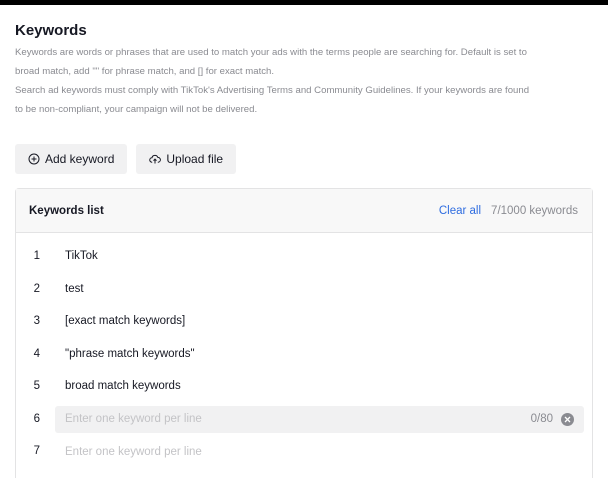 This screenshot has height=478, width=608. Describe the element at coordinates (36, 418) in the screenshot. I see `row-number: 6` at that location.